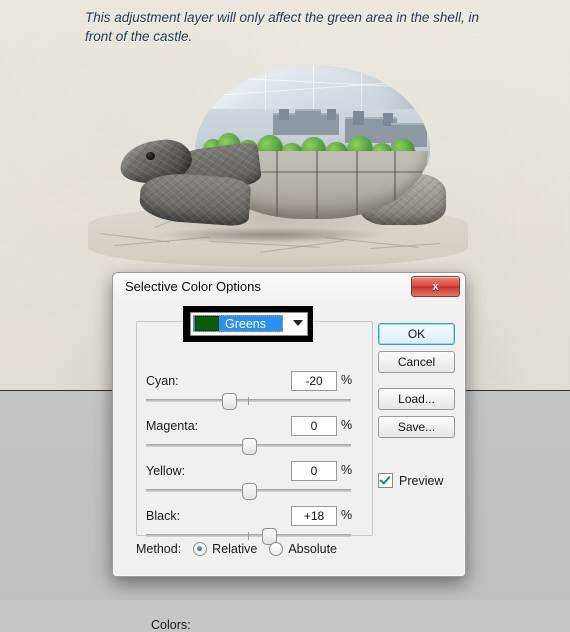 The width and height of the screenshot is (570, 632). I want to click on cancel-button: Cancel, so click(416, 362).